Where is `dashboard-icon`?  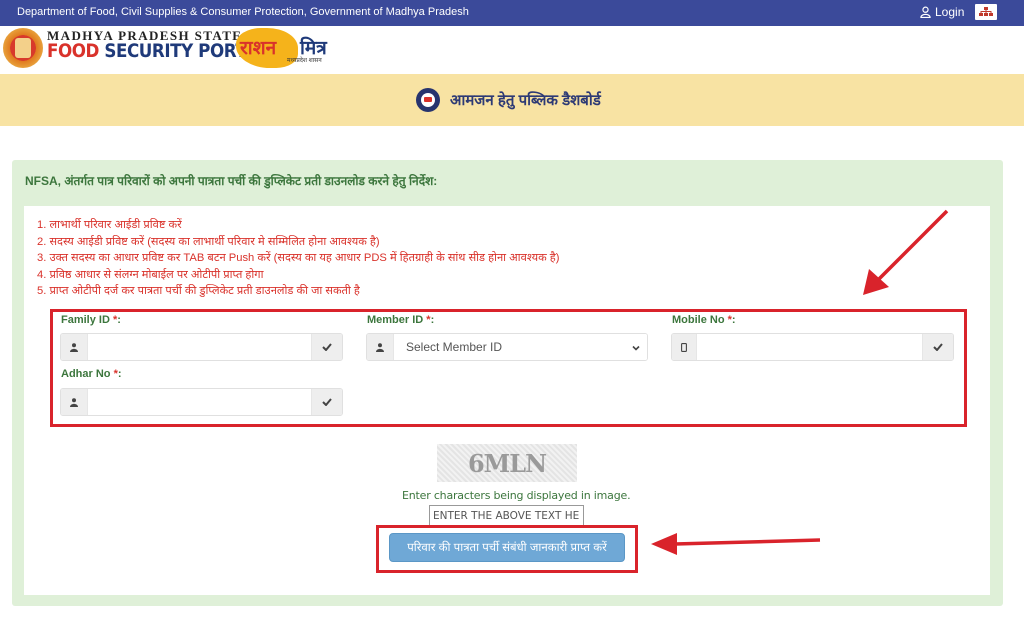
dashboard-icon is located at coordinates (428, 100).